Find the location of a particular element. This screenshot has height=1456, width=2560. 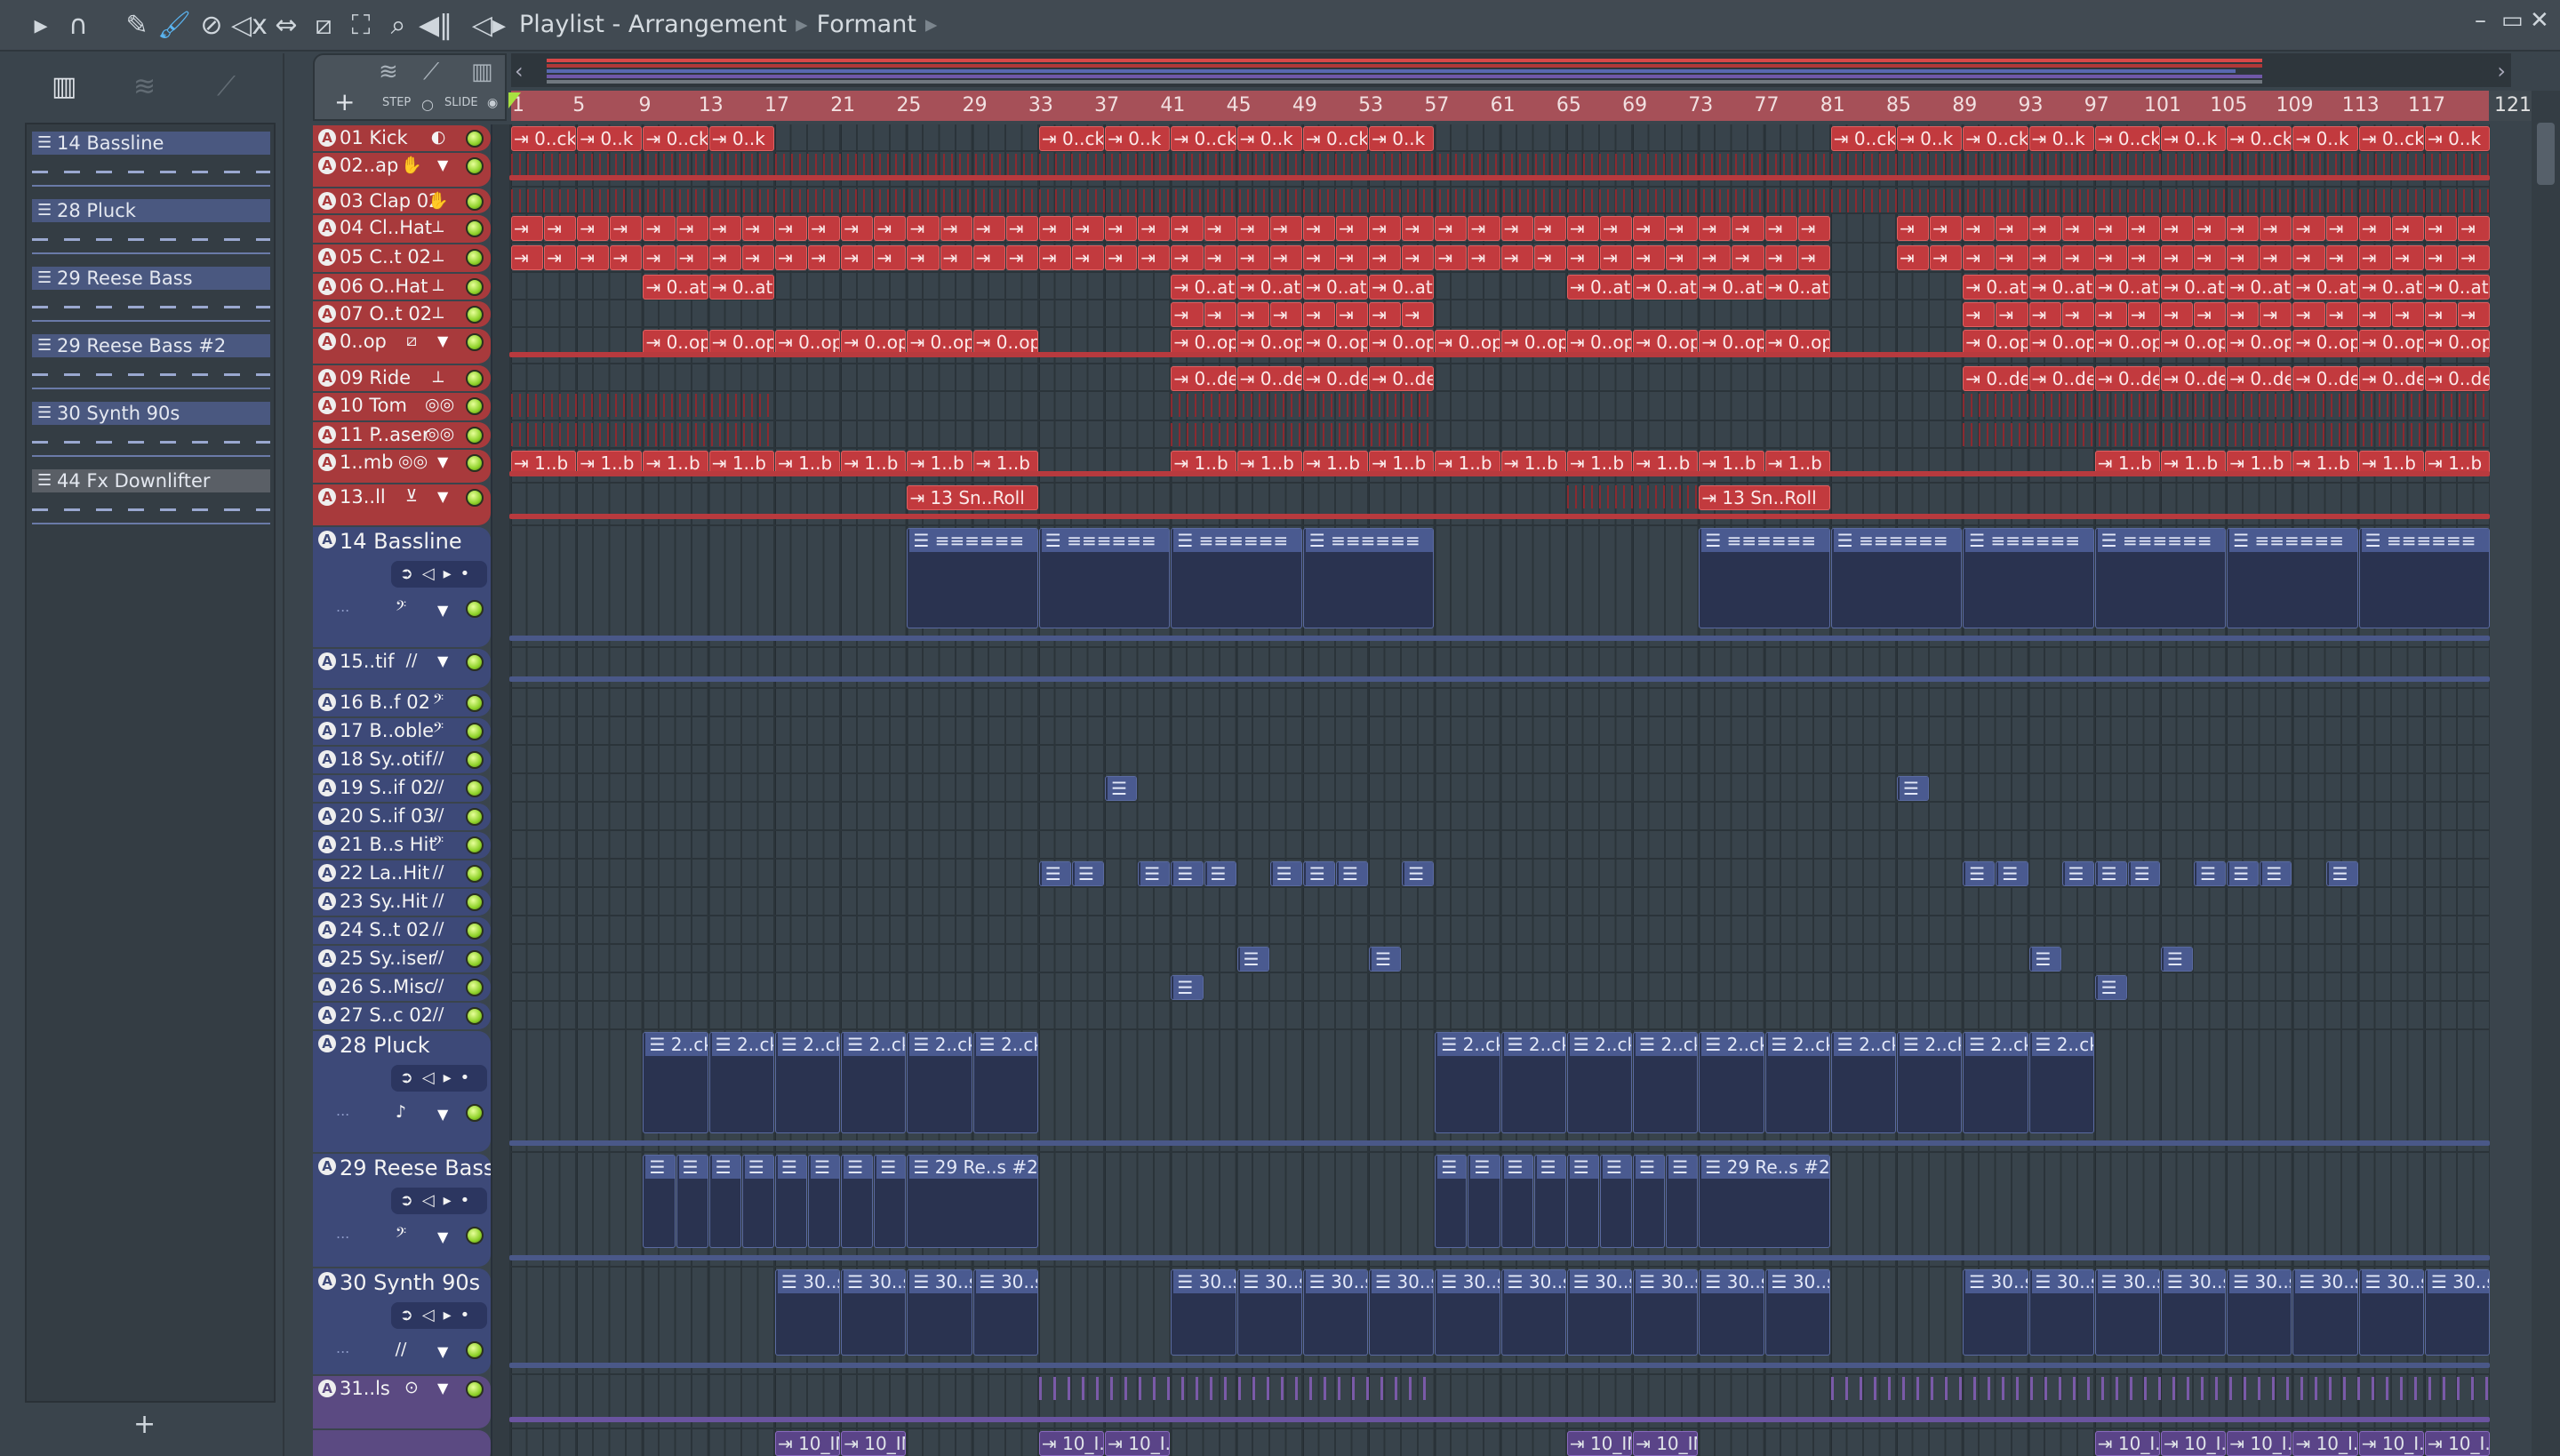

picker-item: ☰ 29 Reese Bass is located at coordinates (151, 278).